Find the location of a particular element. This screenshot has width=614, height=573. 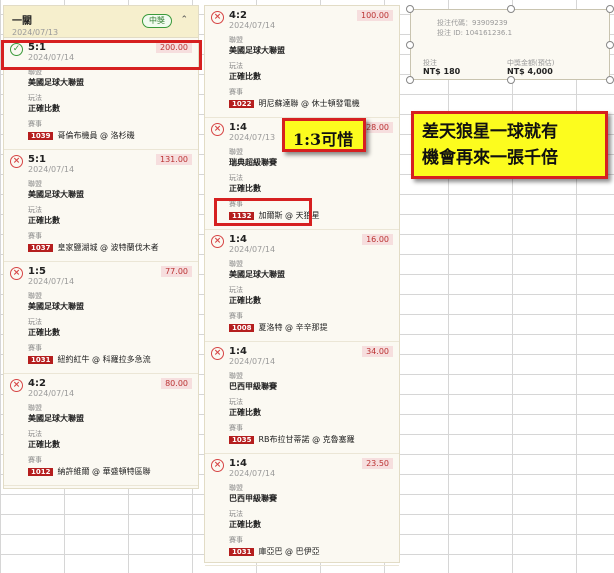

match-name: 皇家鹽湖城 @ 波特蘭伐木者 is located at coordinates (108, 247).